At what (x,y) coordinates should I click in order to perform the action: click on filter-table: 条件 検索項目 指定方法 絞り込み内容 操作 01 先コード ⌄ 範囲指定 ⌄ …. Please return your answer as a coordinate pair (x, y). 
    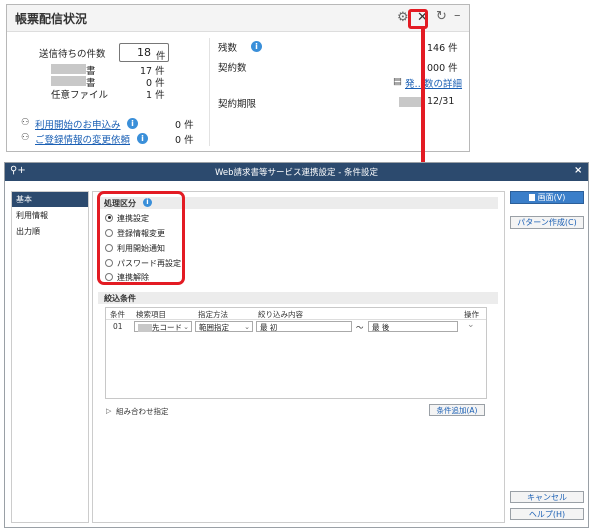
    Looking at the image, I should click on (296, 353).